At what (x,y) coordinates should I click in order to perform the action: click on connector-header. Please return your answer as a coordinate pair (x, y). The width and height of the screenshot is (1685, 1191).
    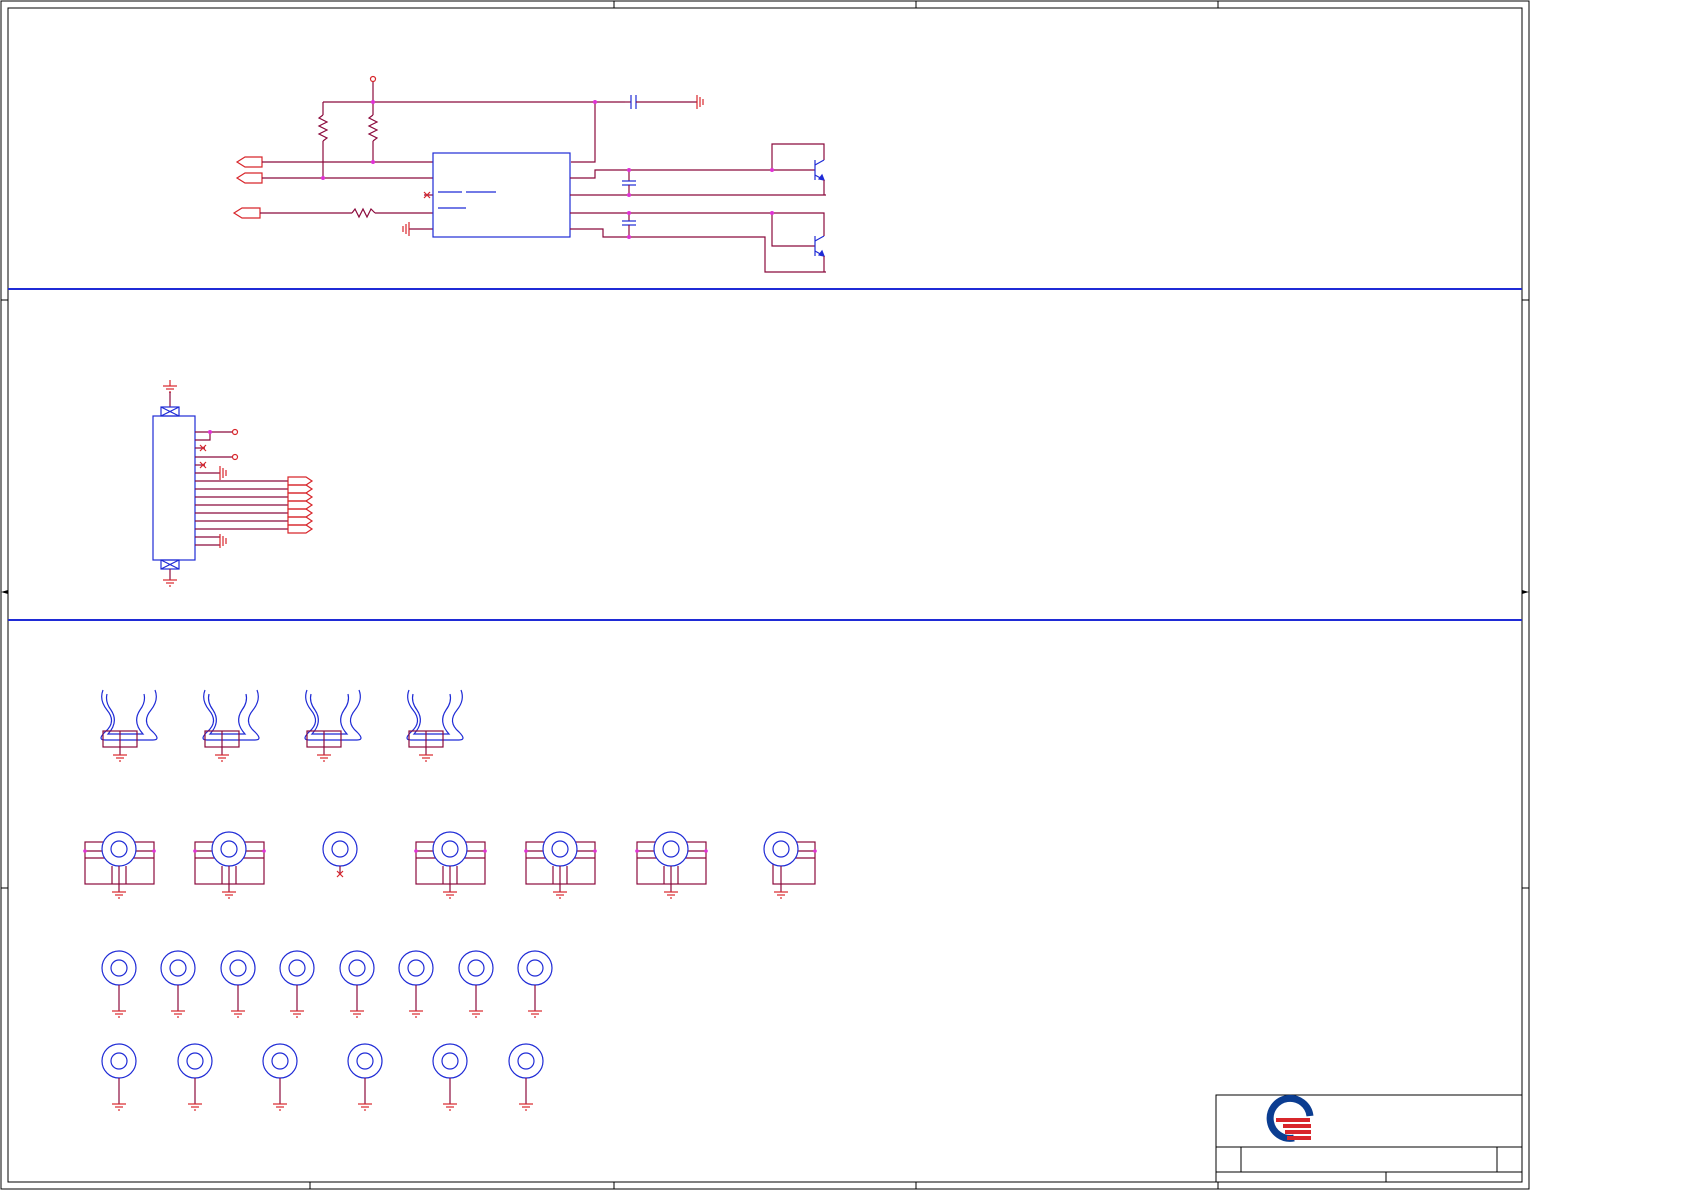
    Looking at the image, I should click on (174, 488).